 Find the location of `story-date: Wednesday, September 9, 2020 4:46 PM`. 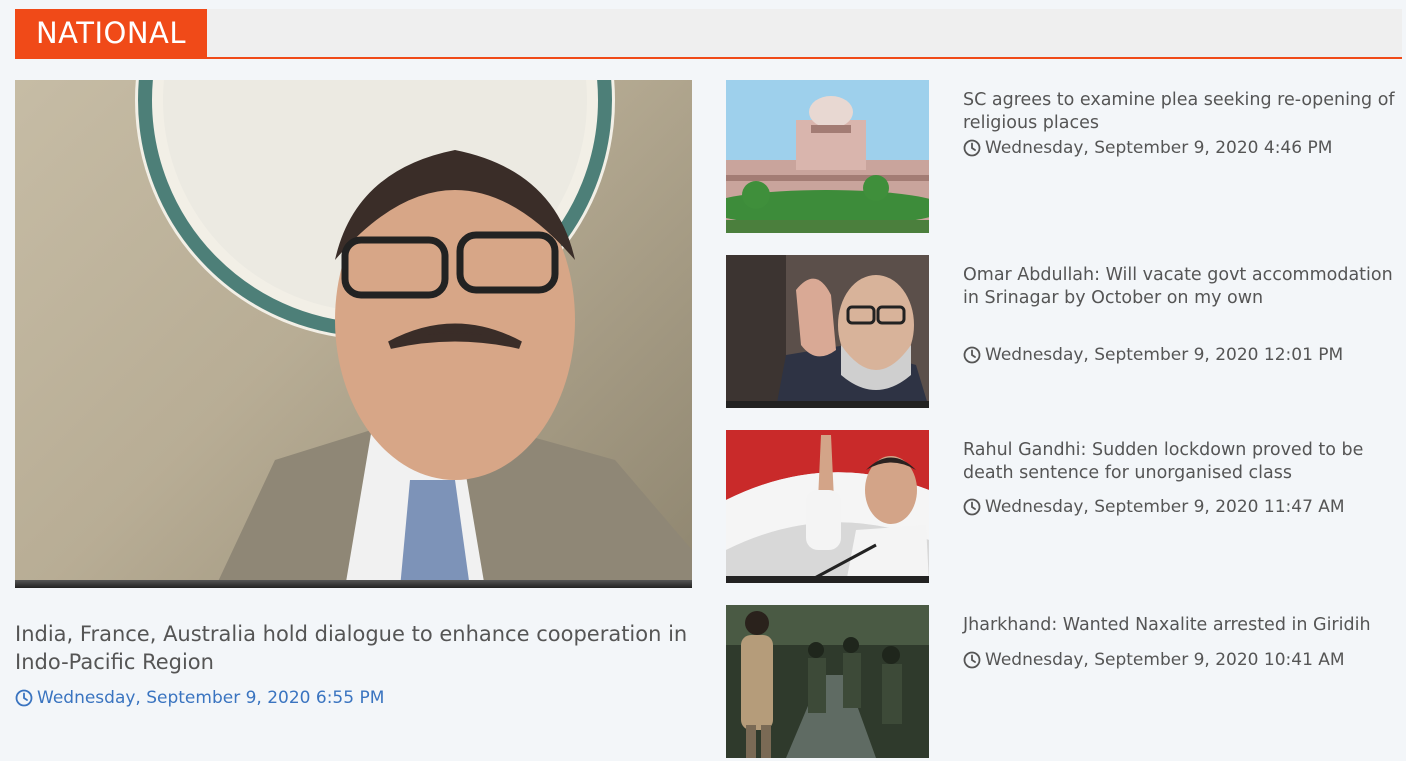

story-date: Wednesday, September 9, 2020 4:46 PM is located at coordinates (1147, 148).